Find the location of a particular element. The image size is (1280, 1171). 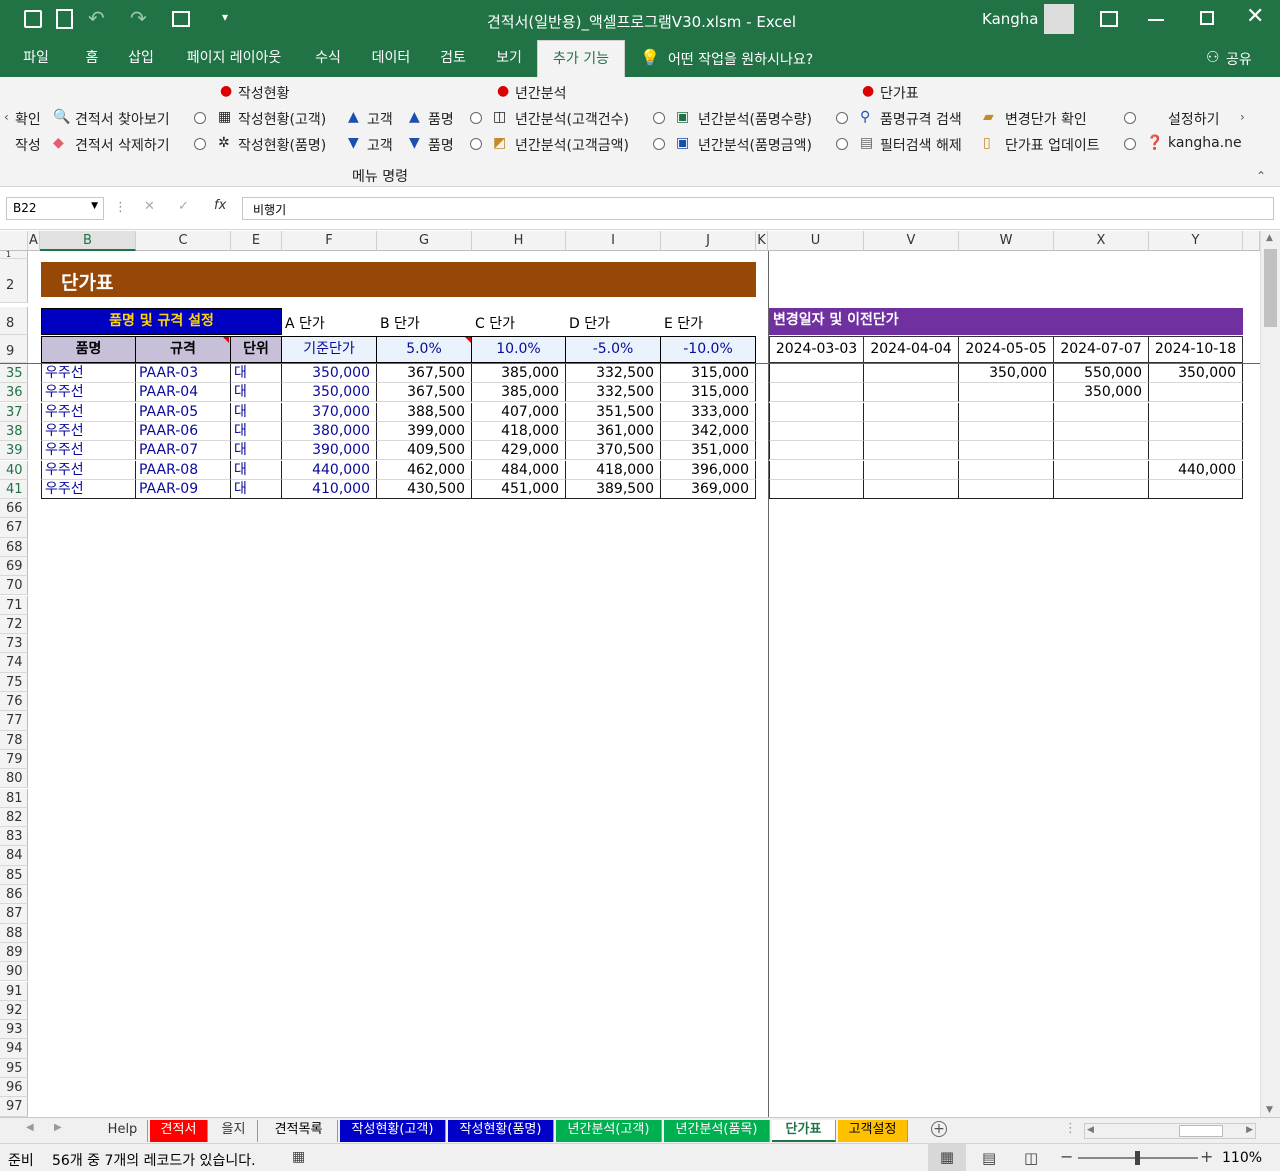

row-header: 2 is located at coordinates (14, 281).